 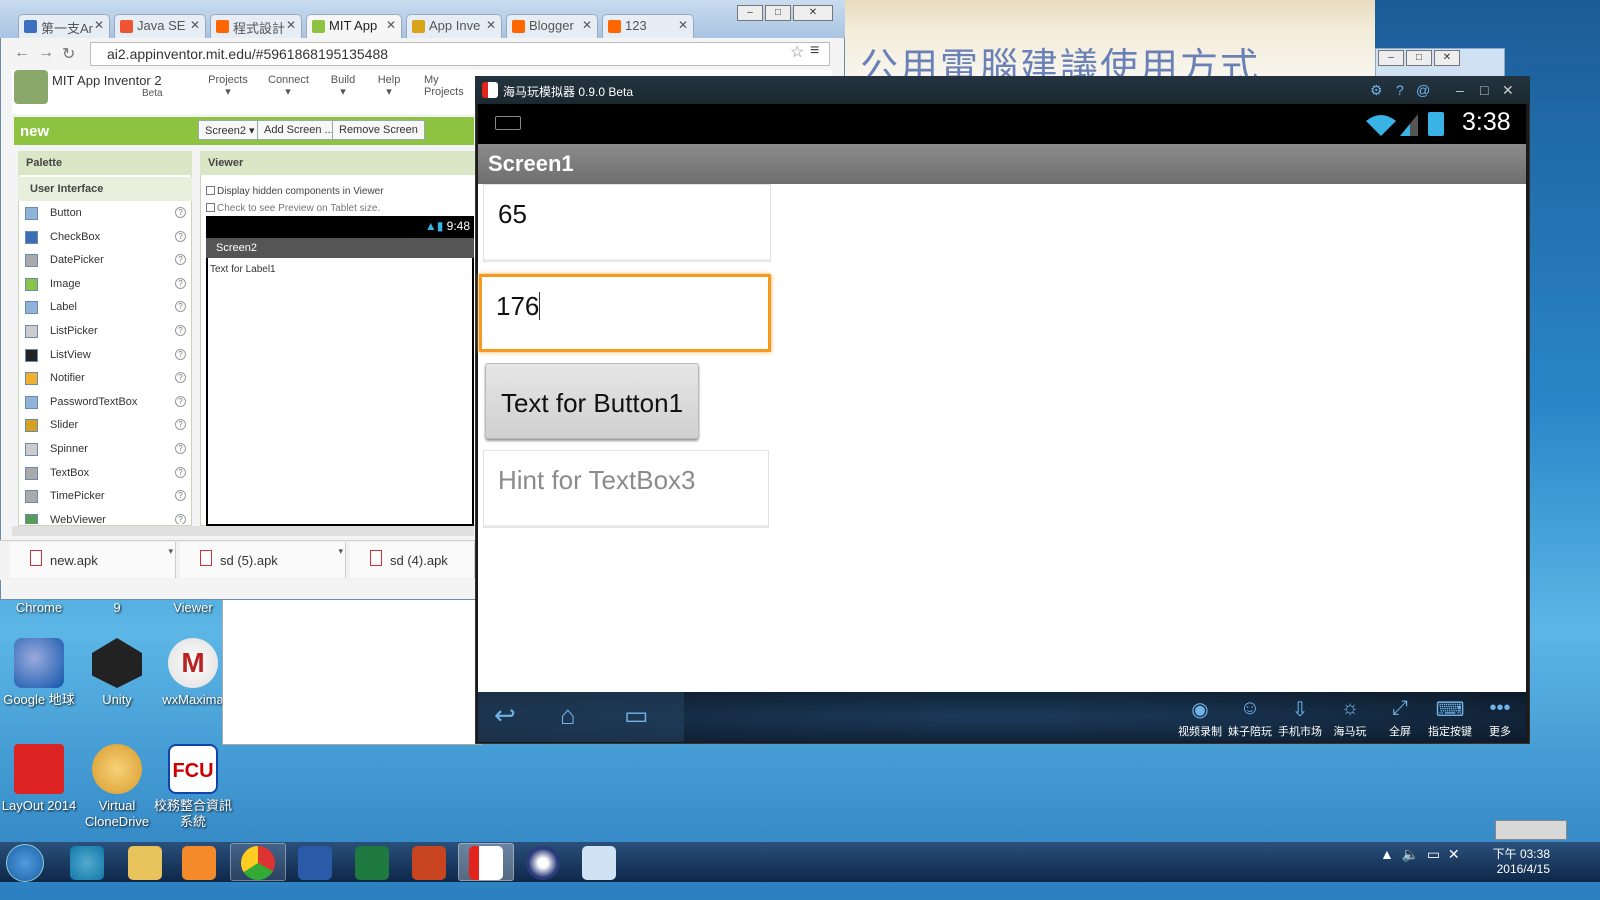 I want to click on palette-item-slider: Slider?, so click(x=105, y=426).